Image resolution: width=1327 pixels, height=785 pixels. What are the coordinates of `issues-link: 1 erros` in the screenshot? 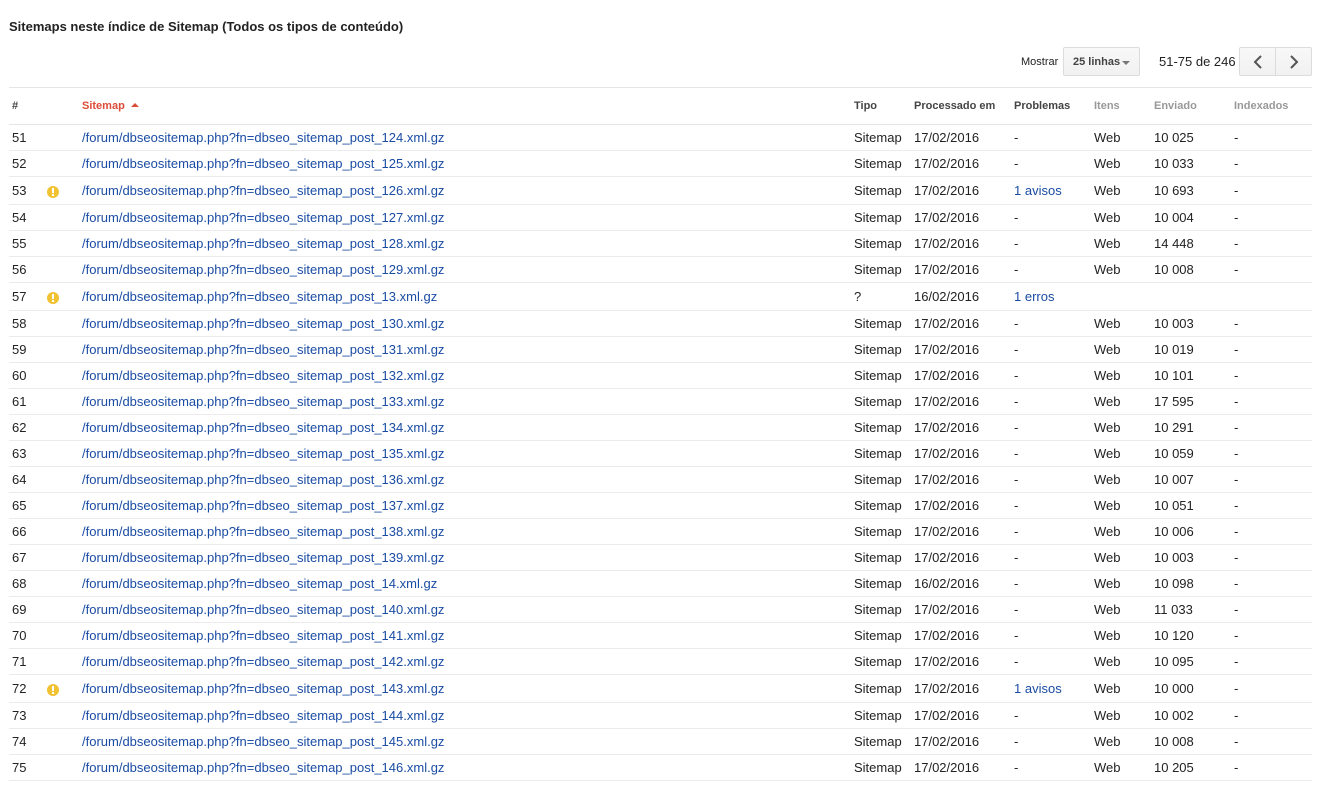 It's located at (1034, 296).